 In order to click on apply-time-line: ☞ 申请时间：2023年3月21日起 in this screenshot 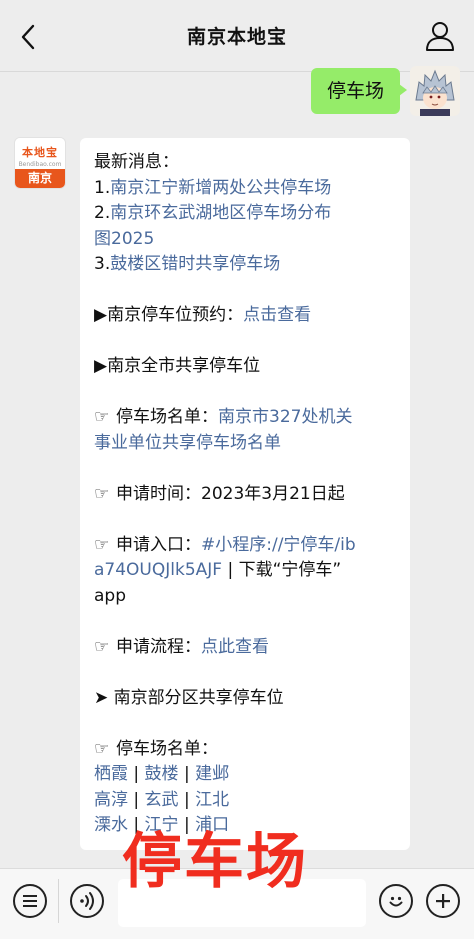, I will do `click(245, 495)`.